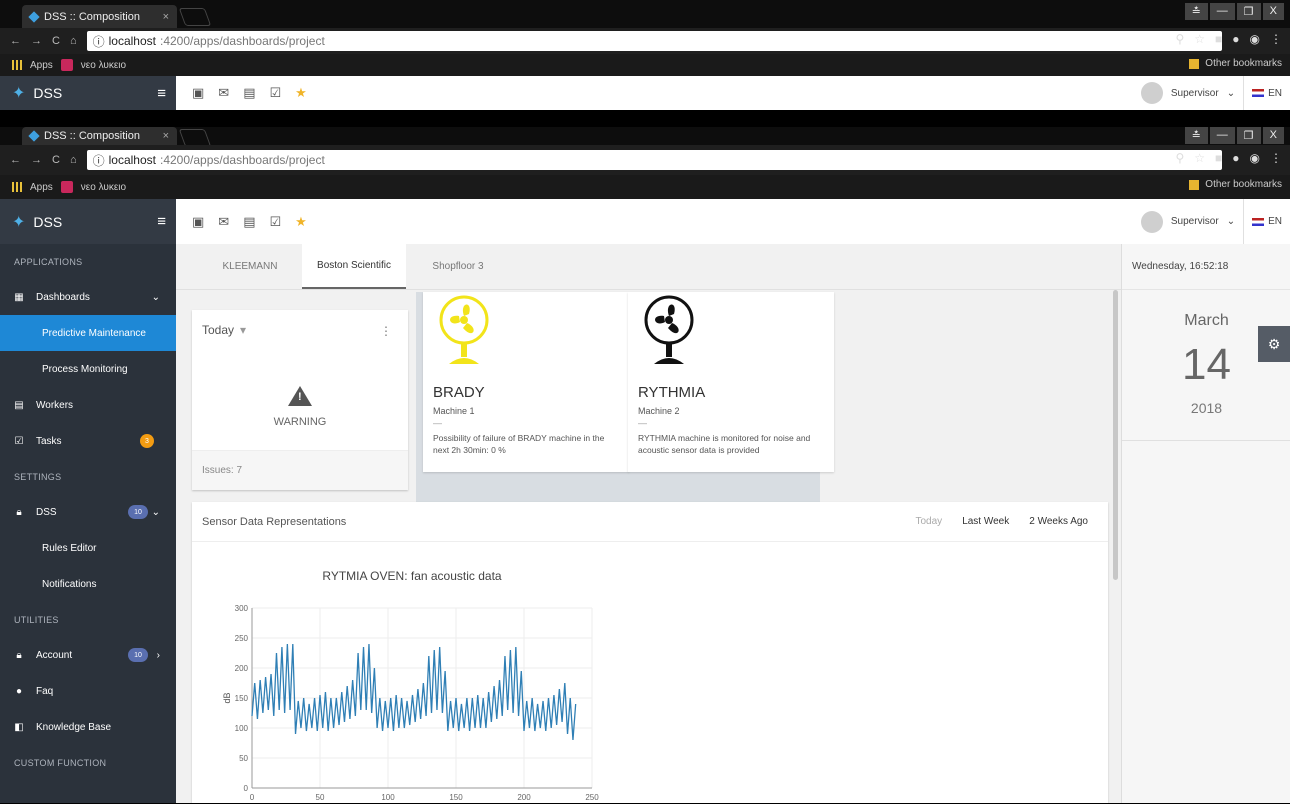 The width and height of the screenshot is (1290, 804). Describe the element at coordinates (88, 584) in the screenshot. I see `sidebar-item-notifications: Notifications` at that location.